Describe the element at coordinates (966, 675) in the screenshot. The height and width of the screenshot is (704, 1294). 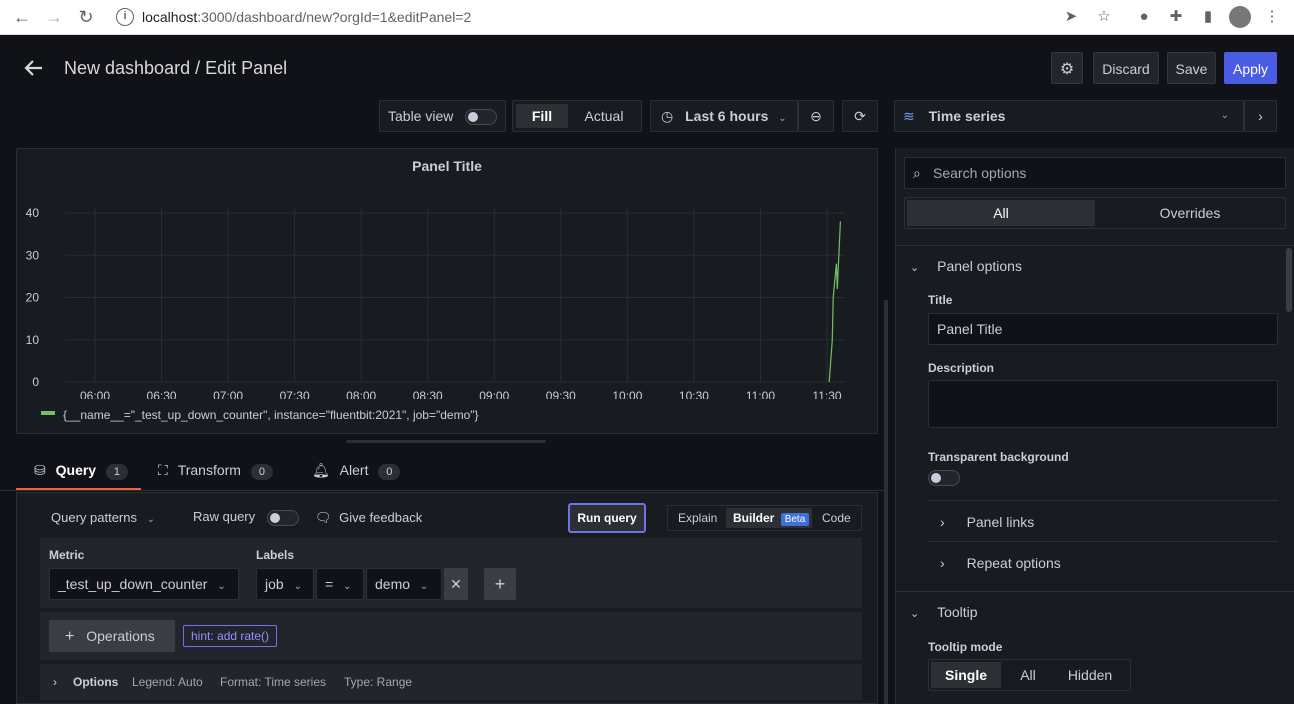
I see `tooltip-mode-single: Single` at that location.